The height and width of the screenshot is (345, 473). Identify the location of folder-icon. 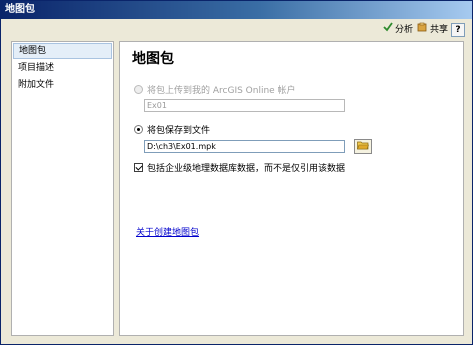
(363, 146).